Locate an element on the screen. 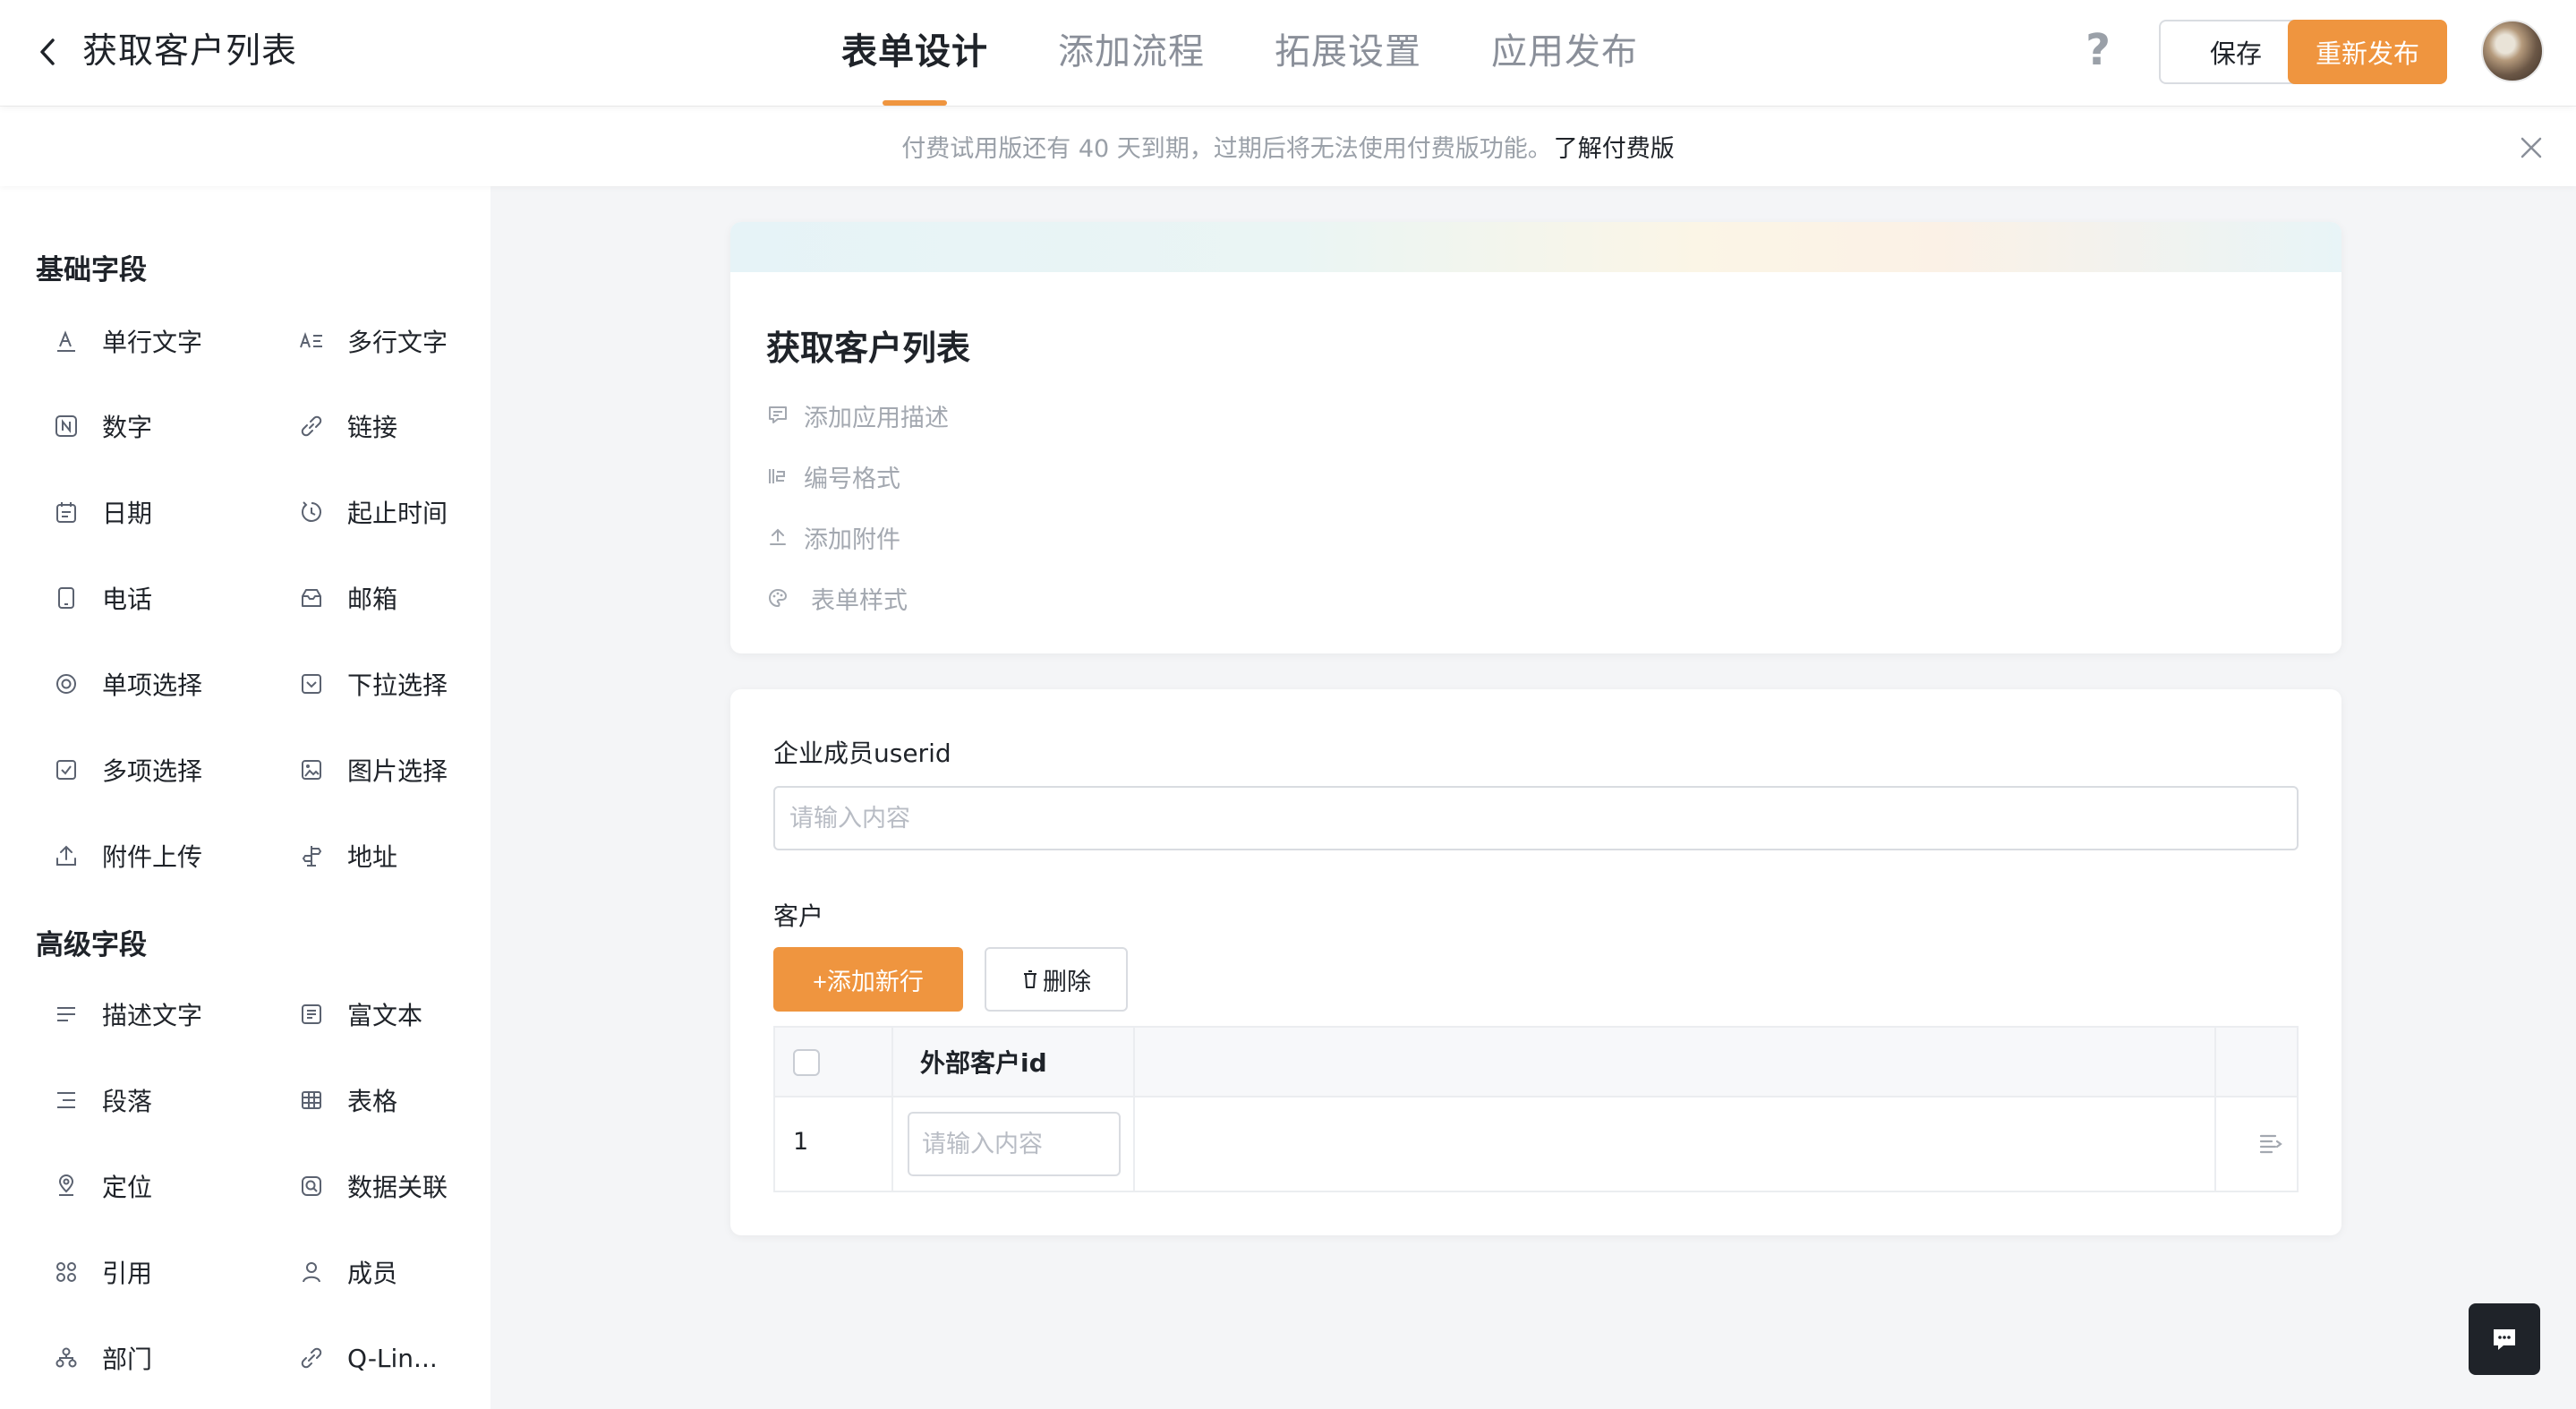 This screenshot has height=1409, width=2576. tab-extension-settings: 拓展设置 is located at coordinates (1348, 53).